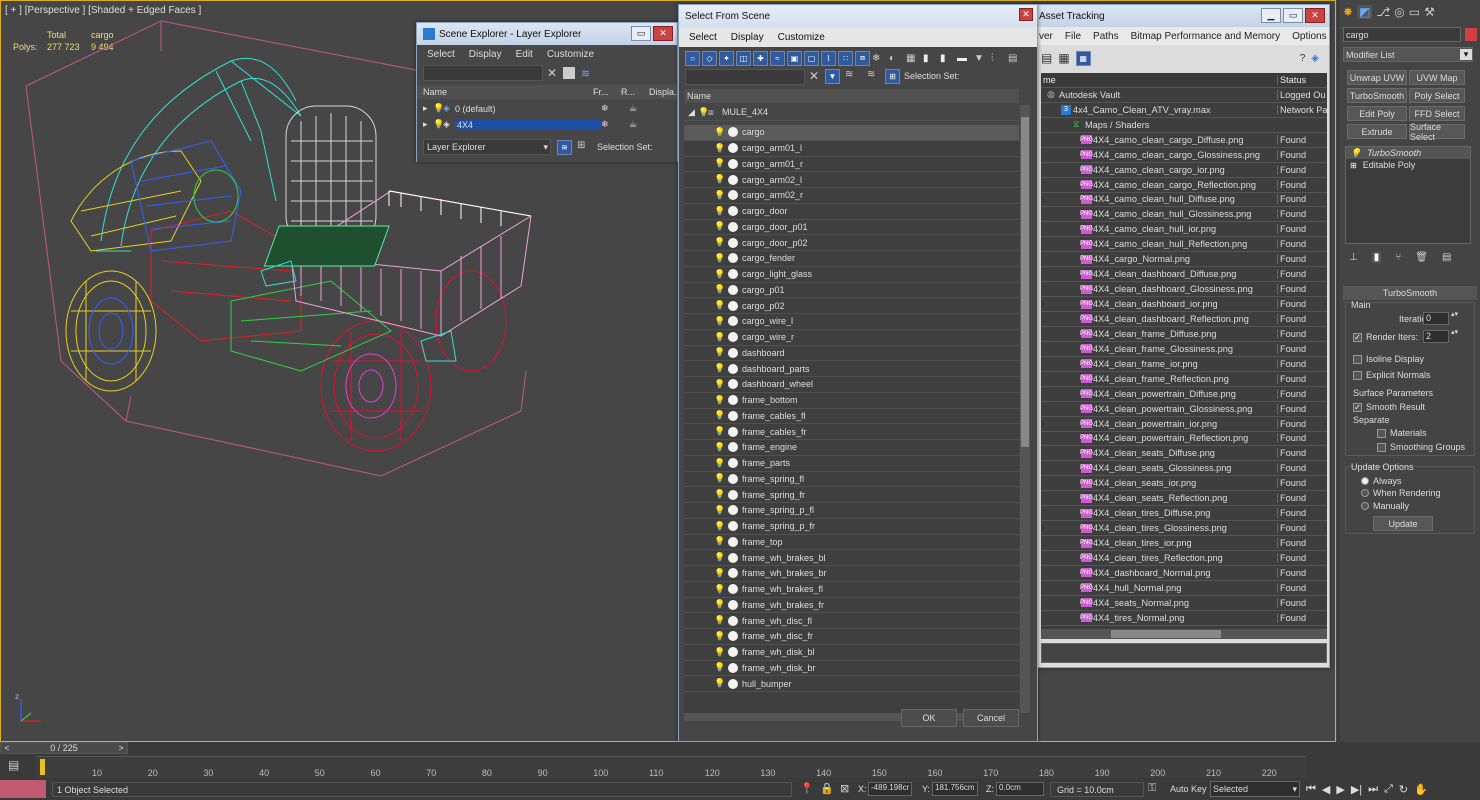 The width and height of the screenshot is (1480, 800). What do you see at coordinates (1271, 15) in the screenshot?
I see `minimize-button: ▁` at bounding box center [1271, 15].